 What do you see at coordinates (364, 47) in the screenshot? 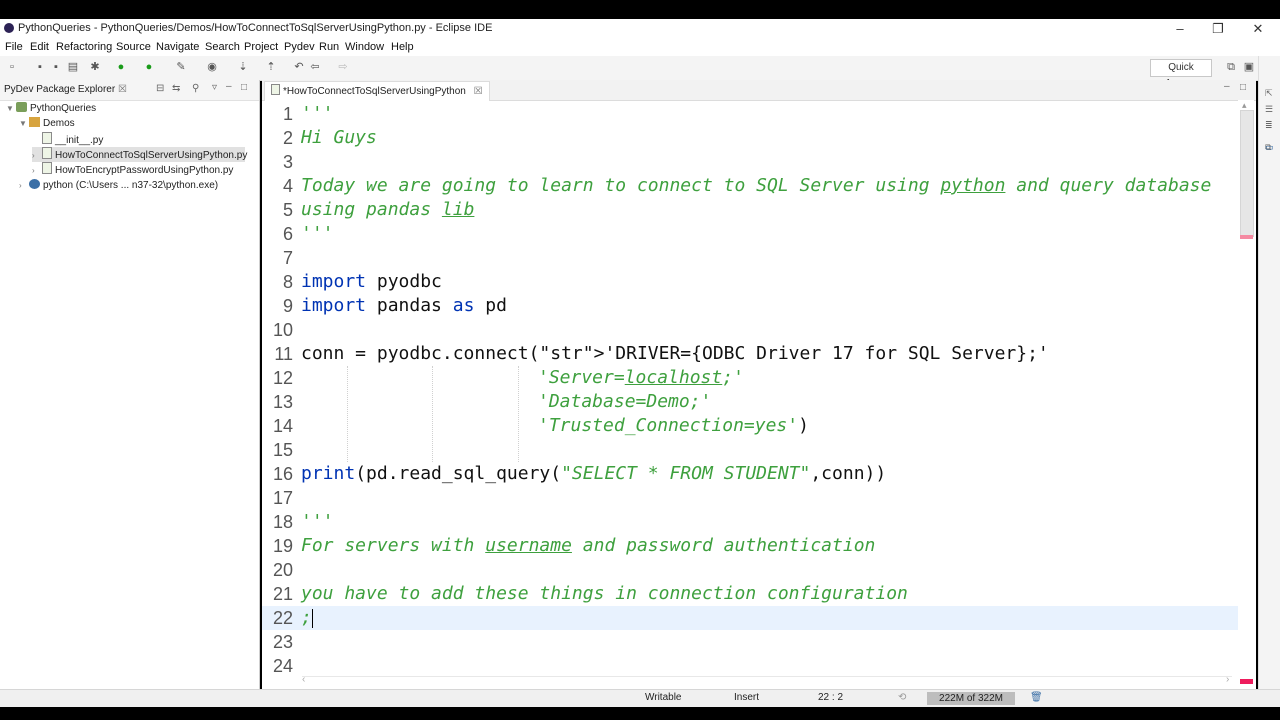
I see `menu-window: Window` at bounding box center [364, 47].